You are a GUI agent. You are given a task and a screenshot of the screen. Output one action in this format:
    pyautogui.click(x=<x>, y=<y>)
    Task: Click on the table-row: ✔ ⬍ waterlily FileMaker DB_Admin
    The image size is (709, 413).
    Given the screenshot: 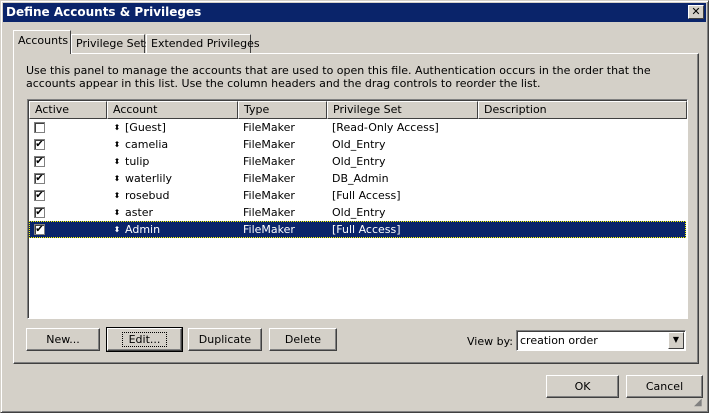 What is the action you would take?
    pyautogui.click(x=357, y=178)
    